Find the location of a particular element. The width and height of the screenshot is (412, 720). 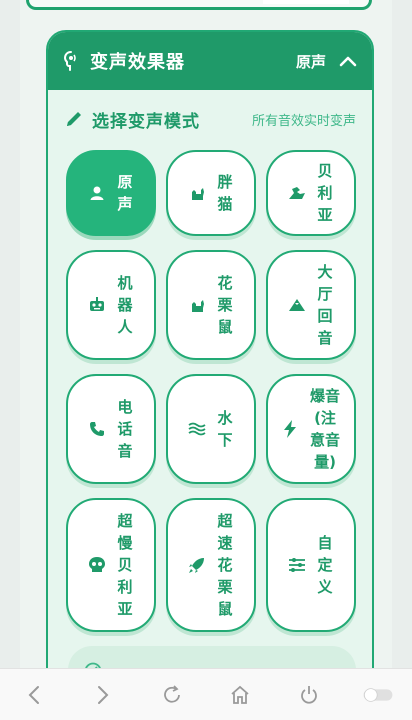

mode-label: 大厅回音 is located at coordinates (325, 305).